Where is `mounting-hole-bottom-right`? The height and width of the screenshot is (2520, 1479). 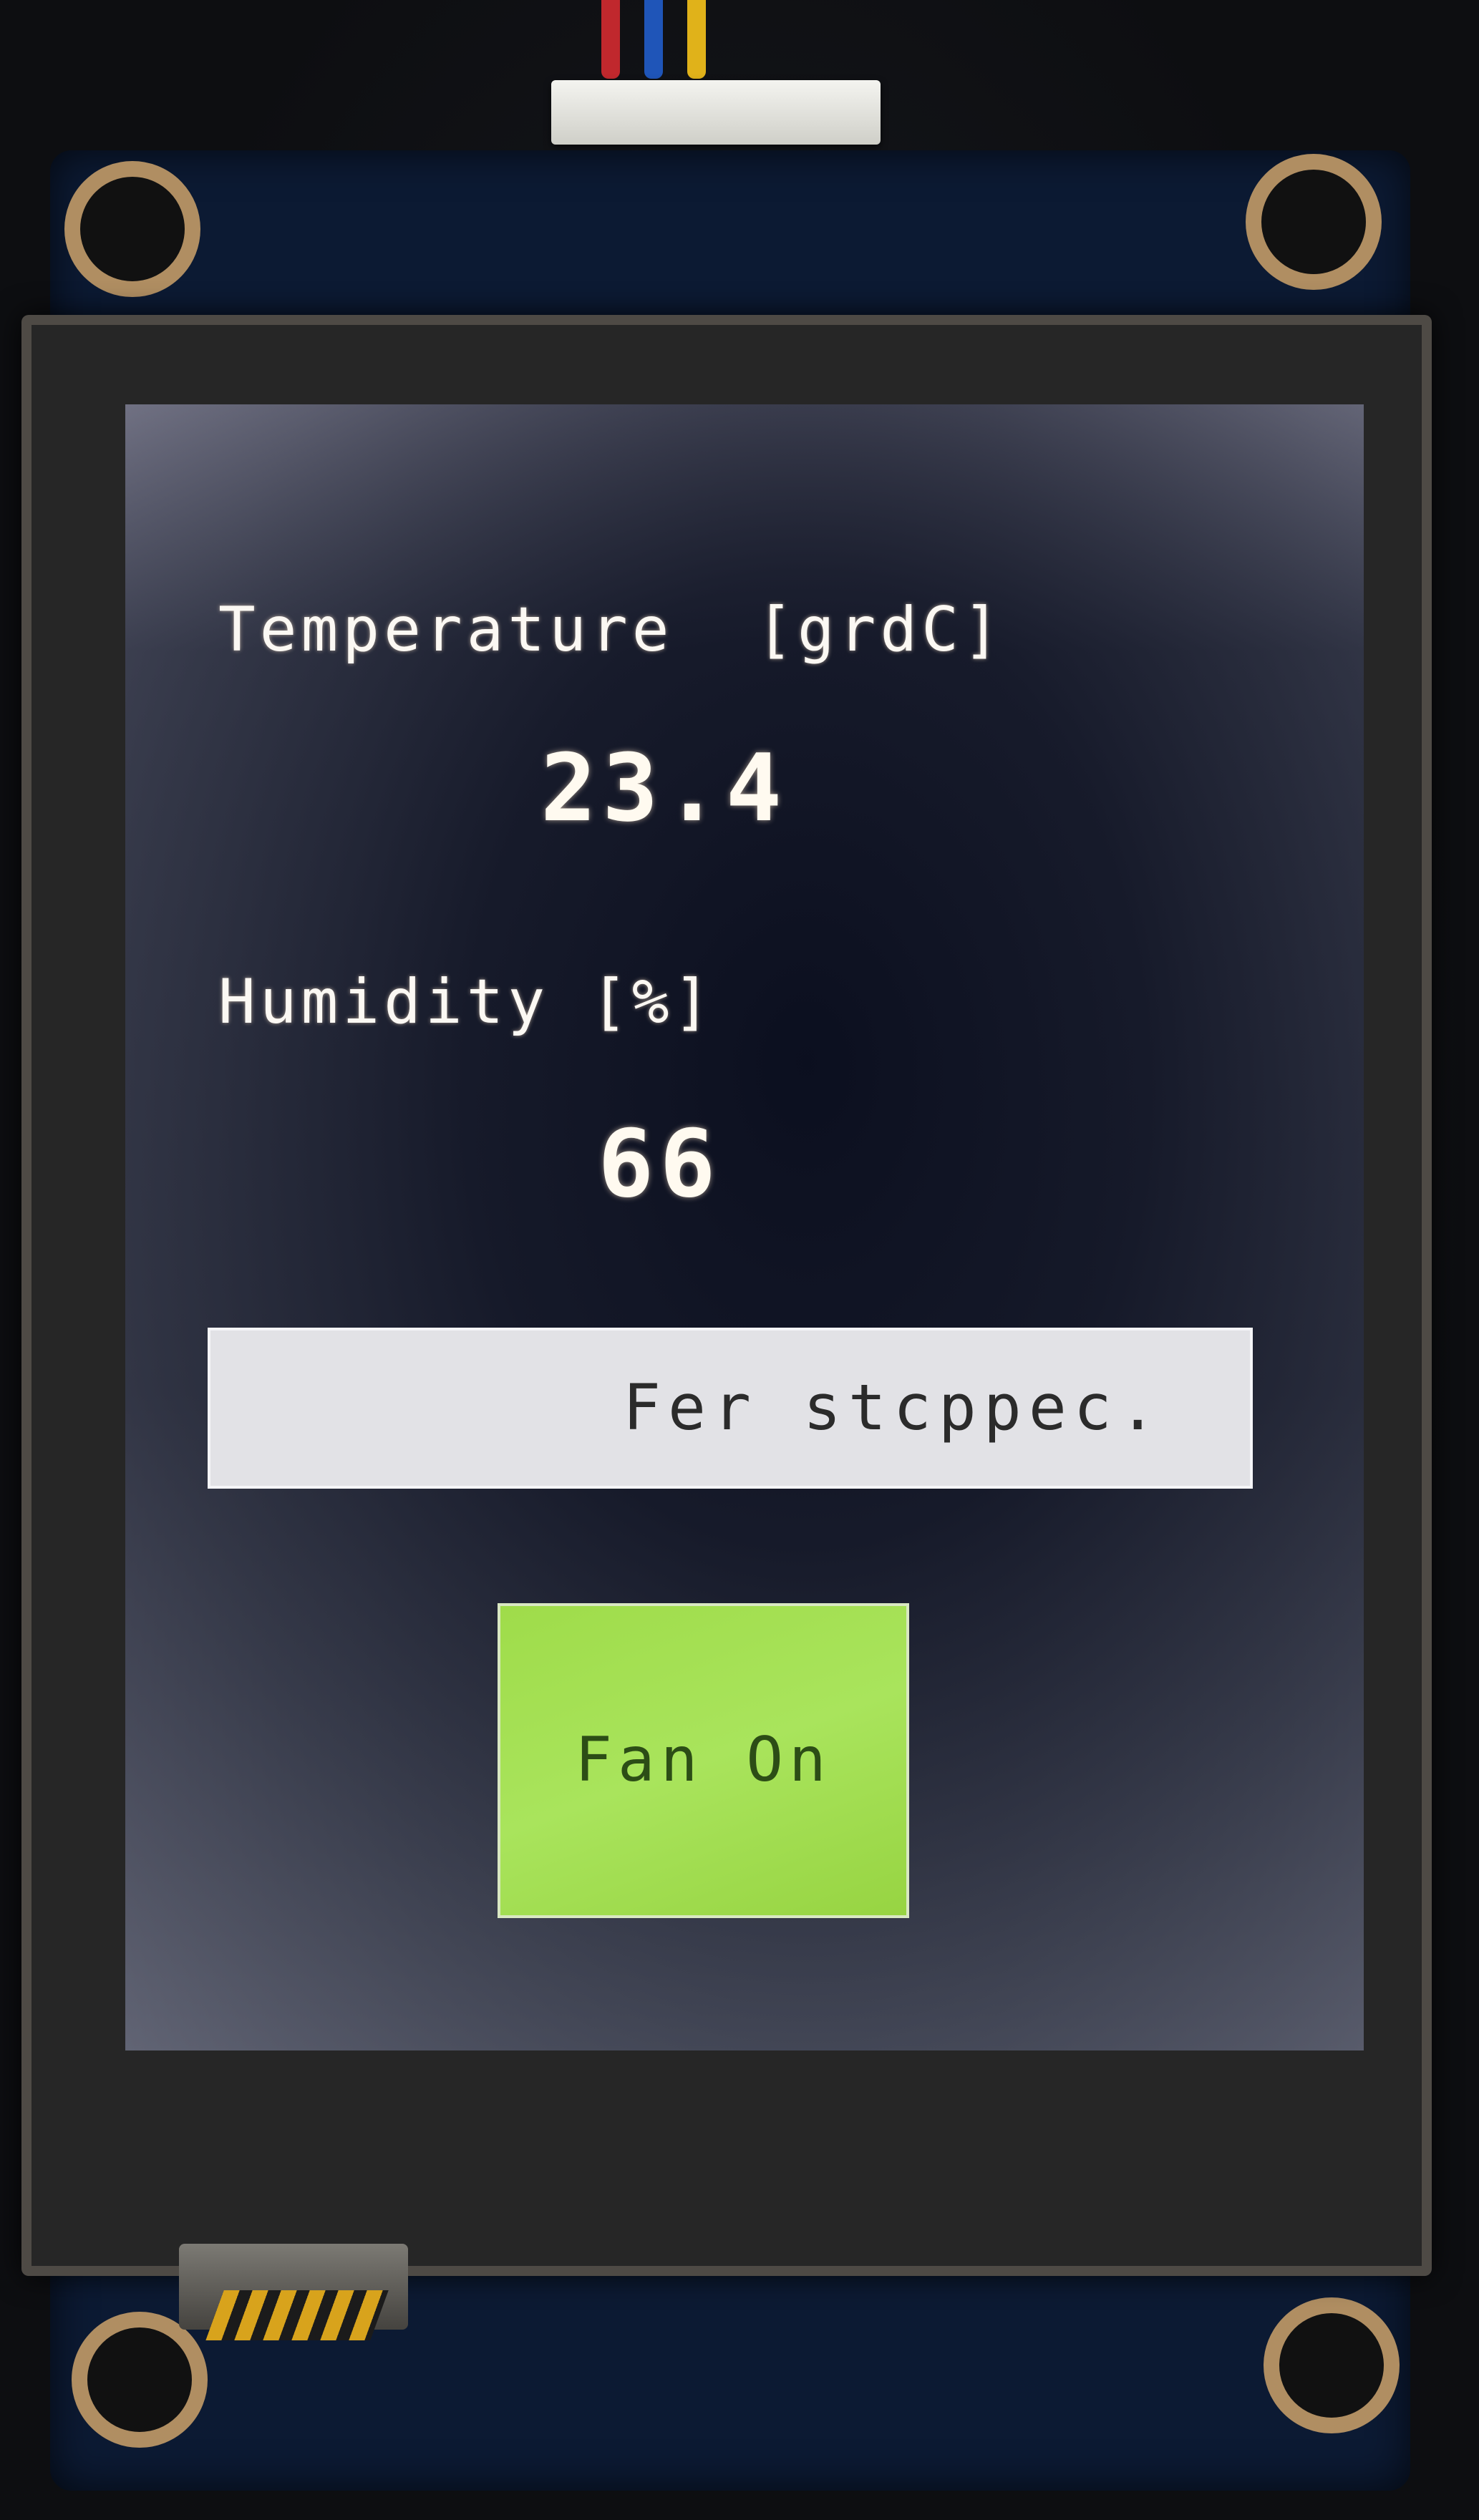 mounting-hole-bottom-right is located at coordinates (1332, 2365).